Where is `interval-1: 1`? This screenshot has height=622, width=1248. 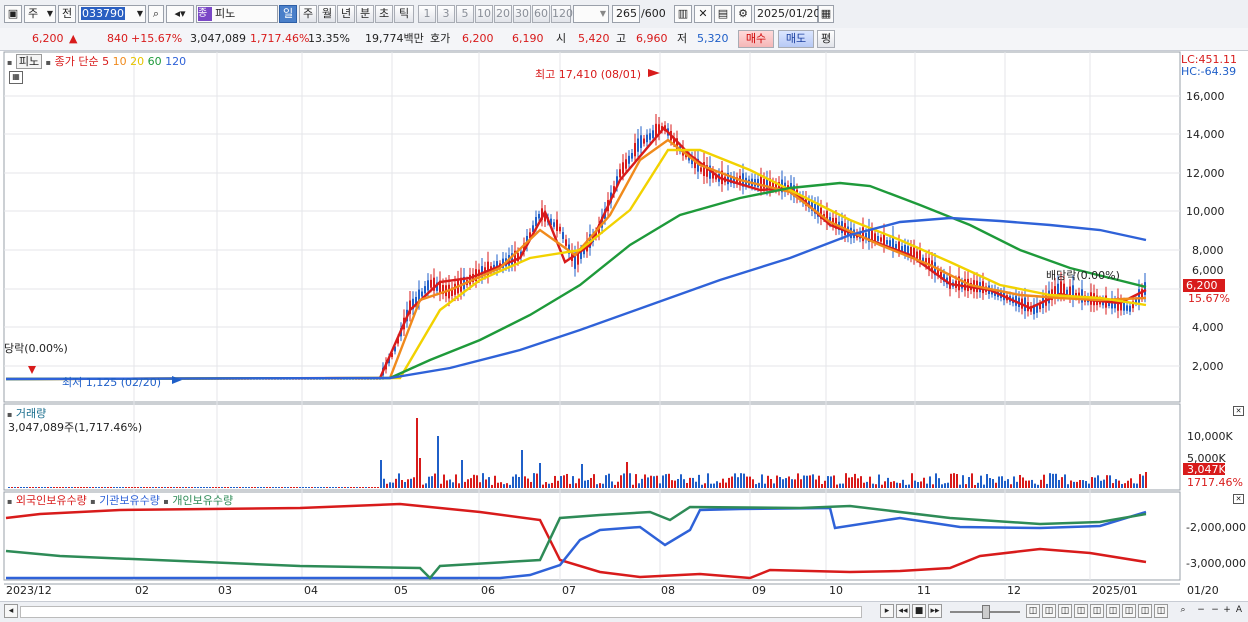
interval-1: 1 is located at coordinates (427, 14).